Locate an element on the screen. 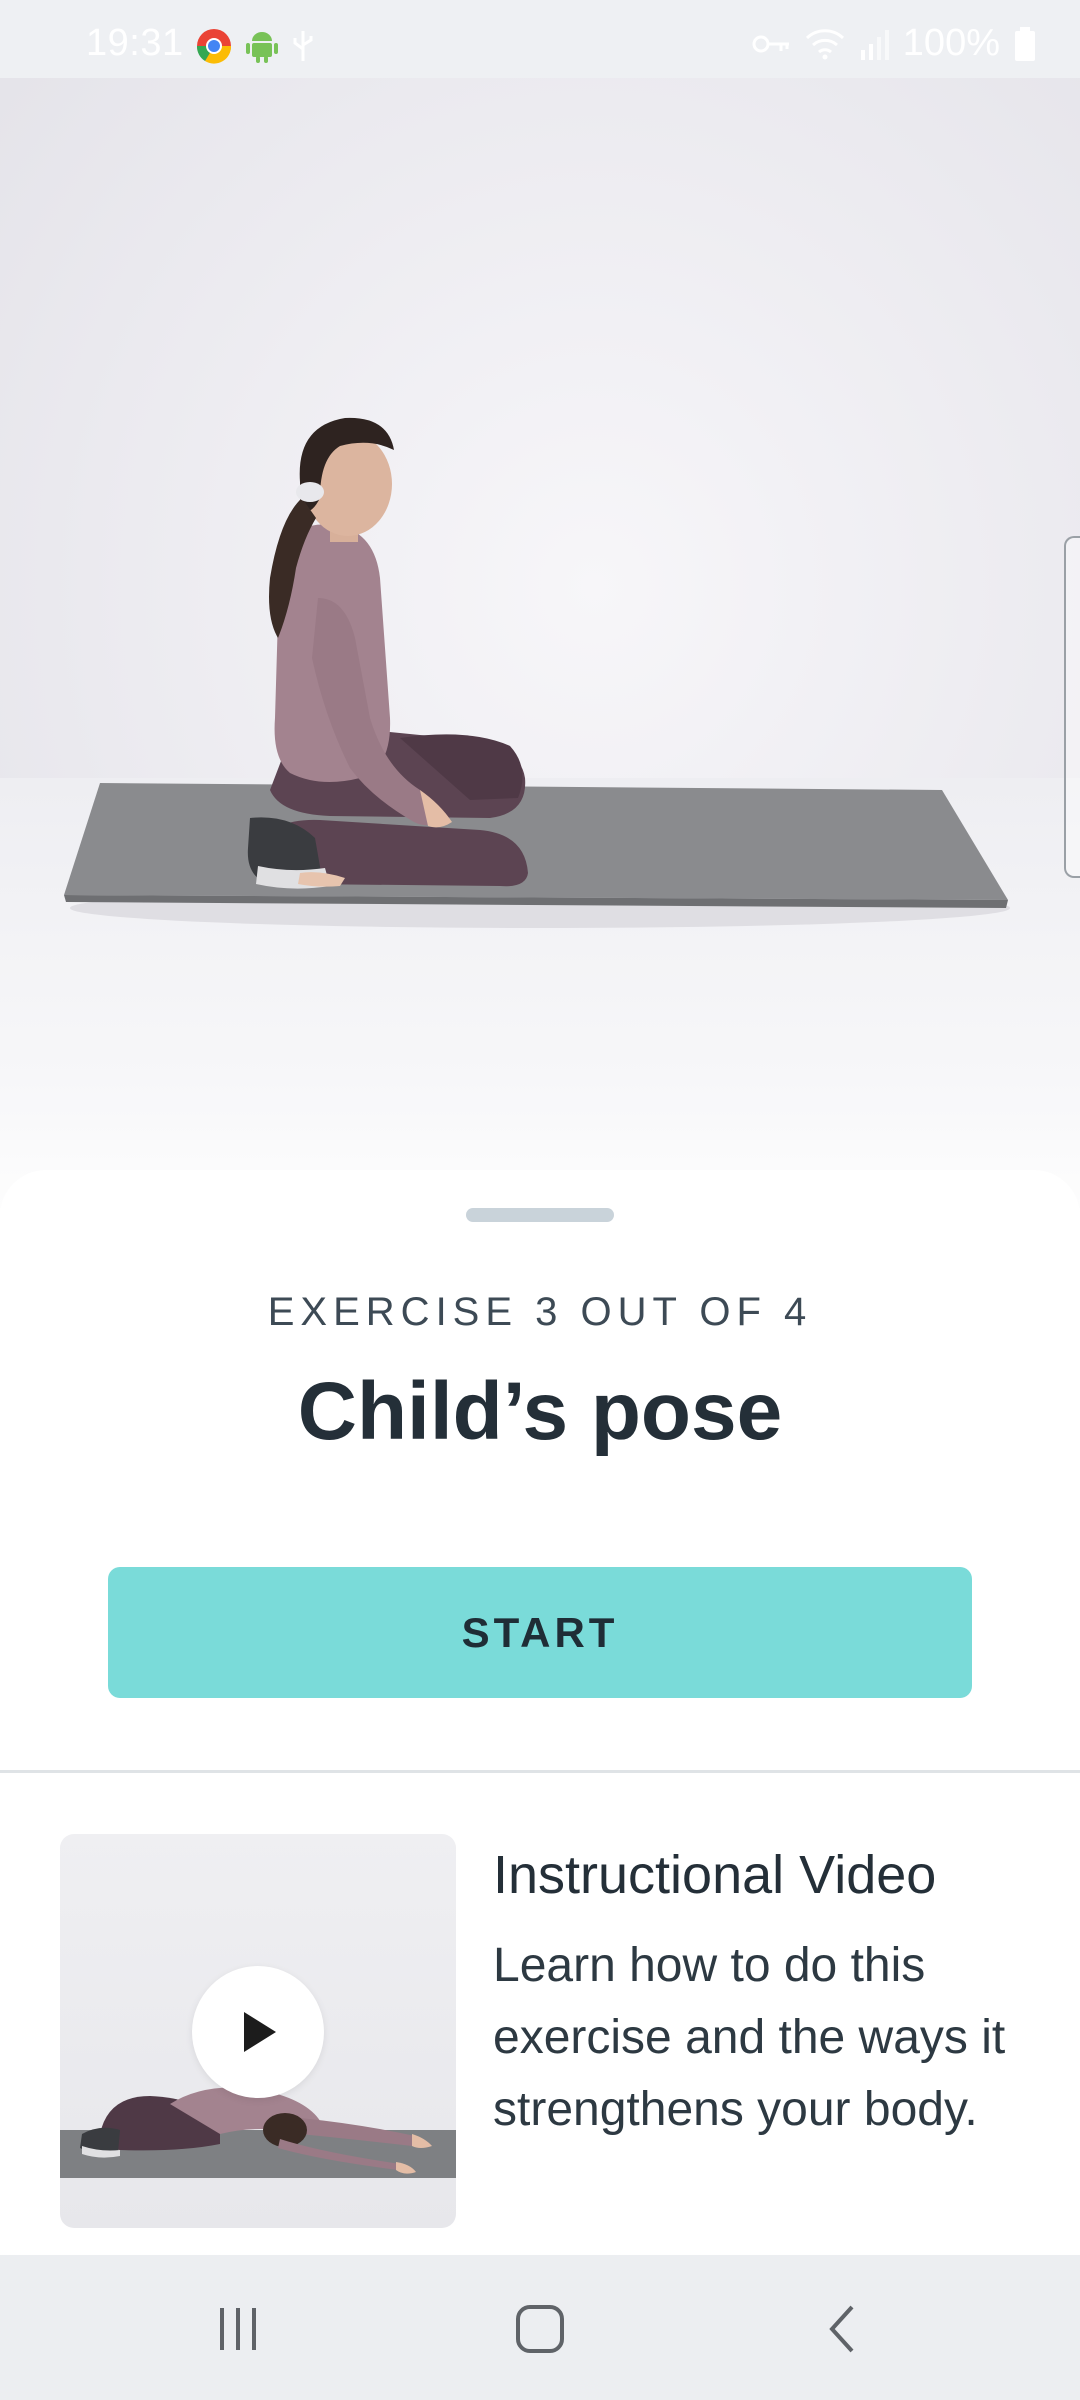 The width and height of the screenshot is (1080, 2400). recents-icon is located at coordinates (238, 2329).